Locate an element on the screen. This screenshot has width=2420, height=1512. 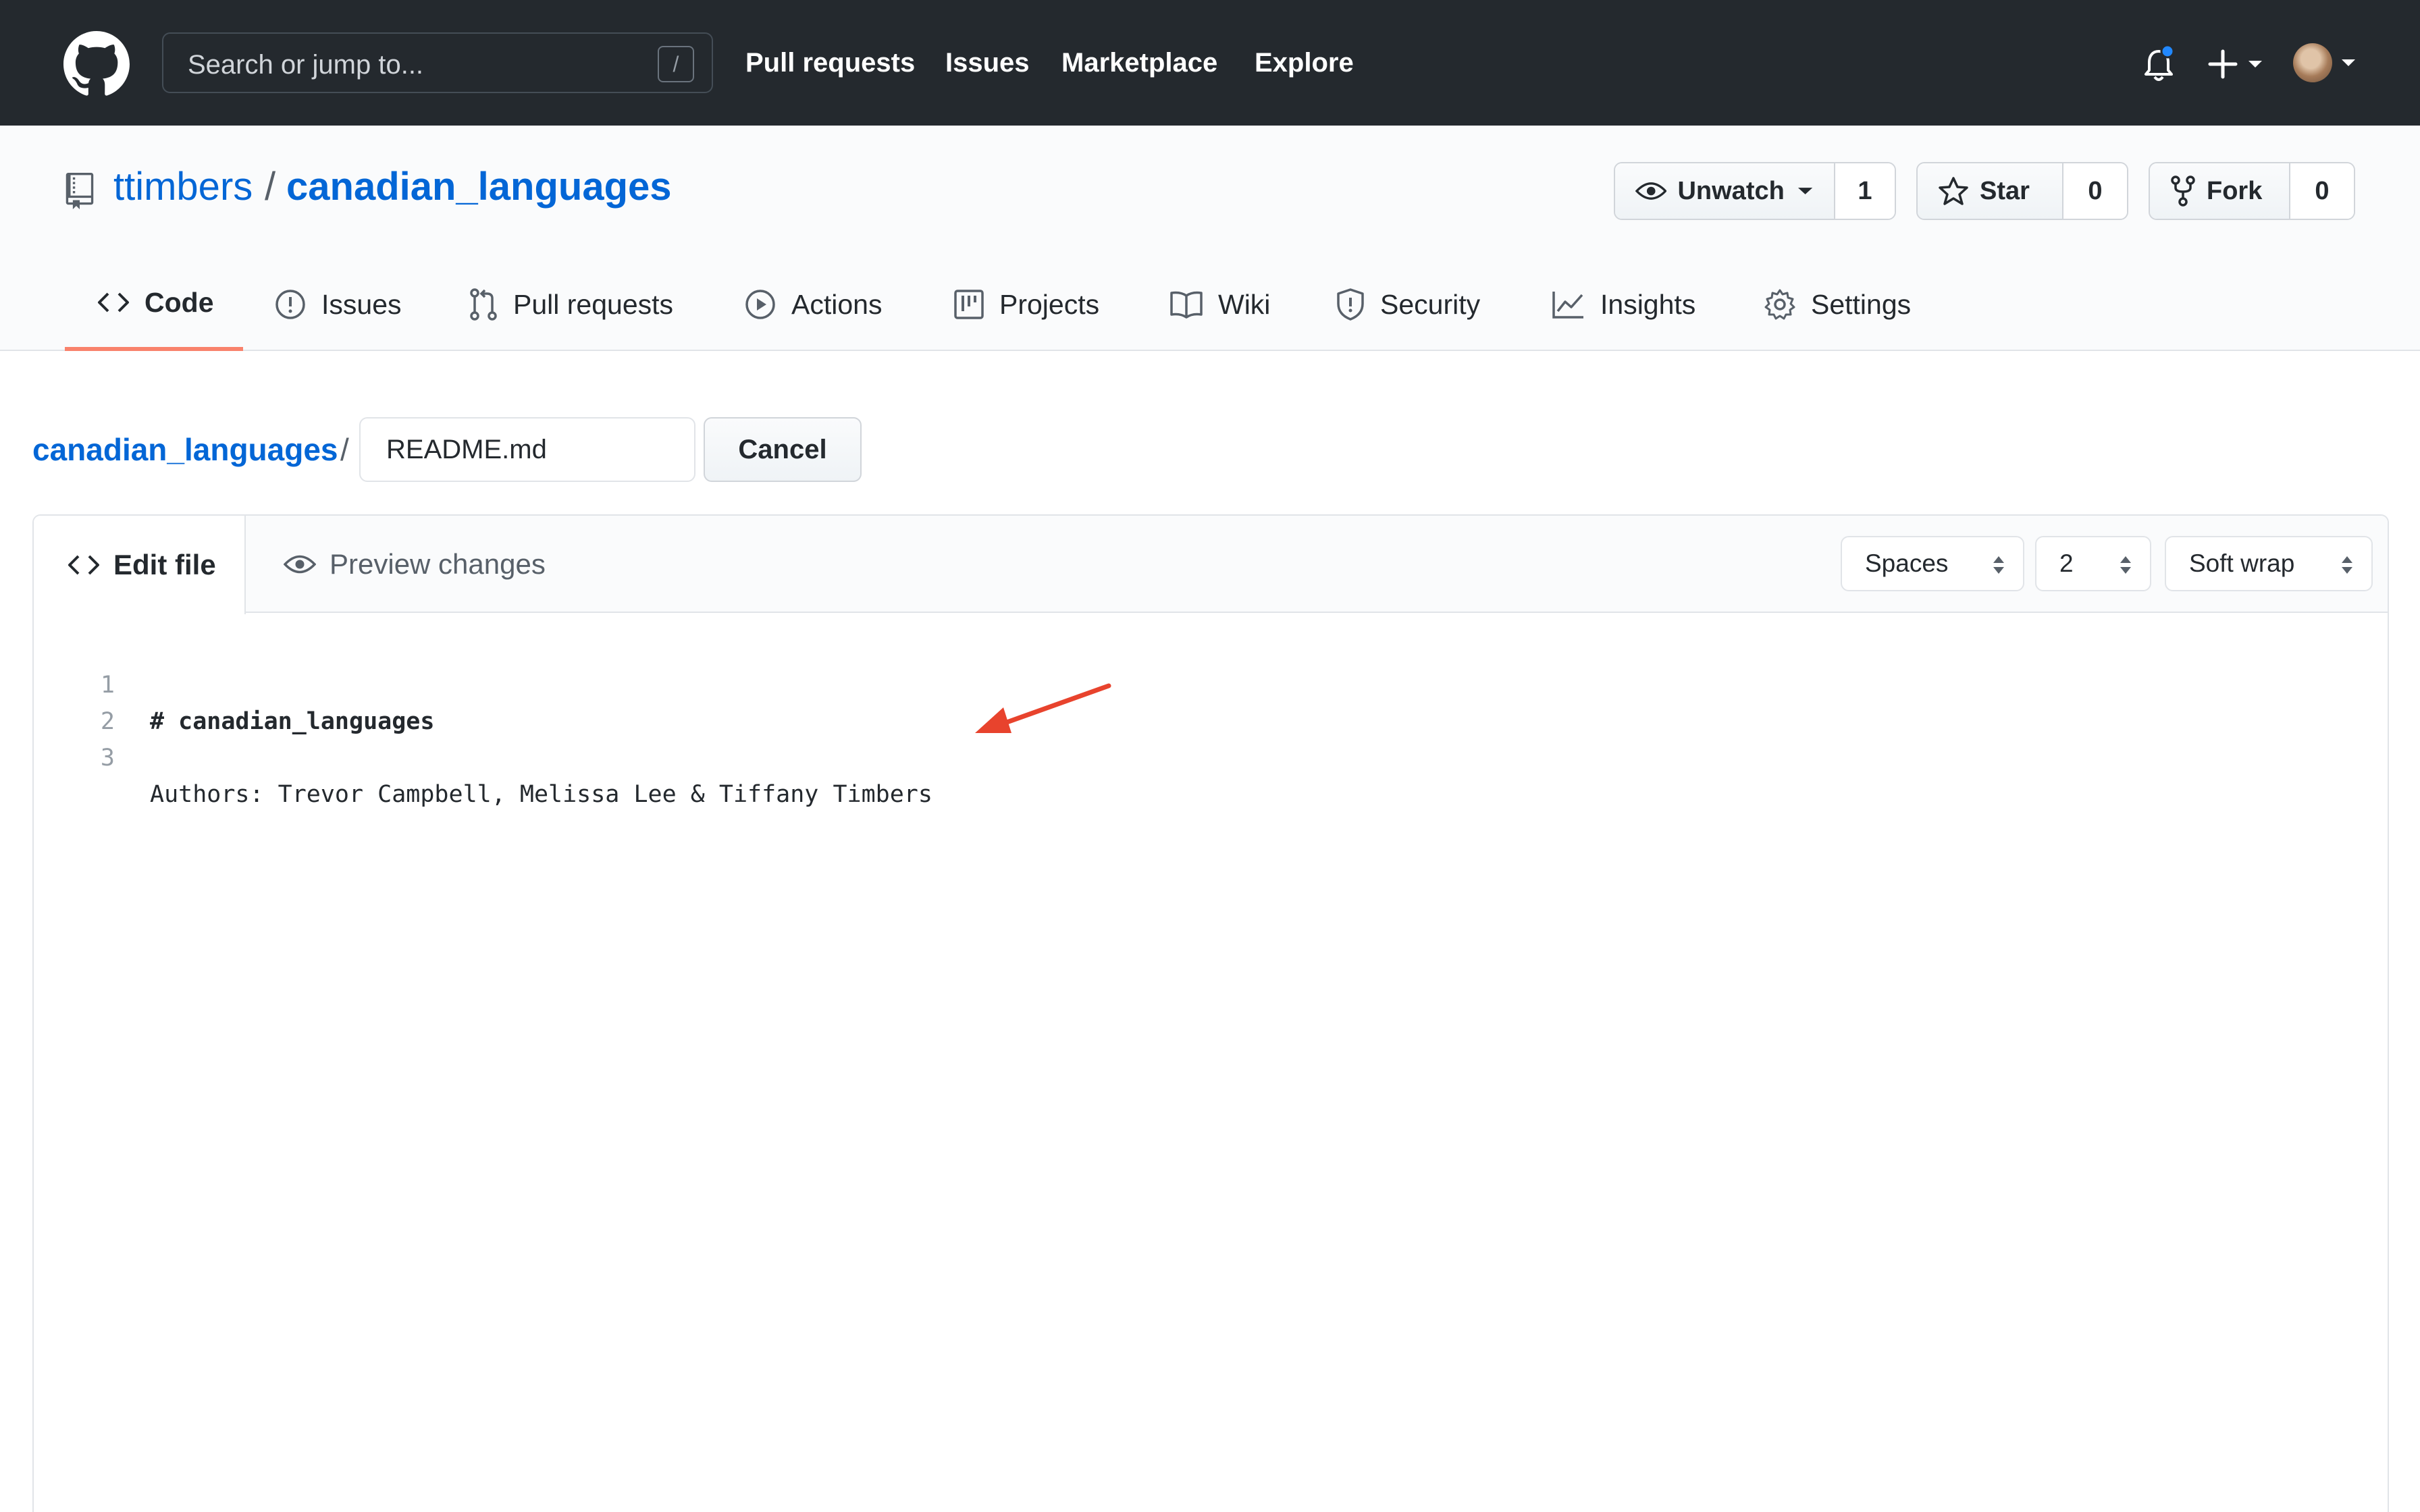
nav-pull-requests: Pull requests is located at coordinates (830, 63).